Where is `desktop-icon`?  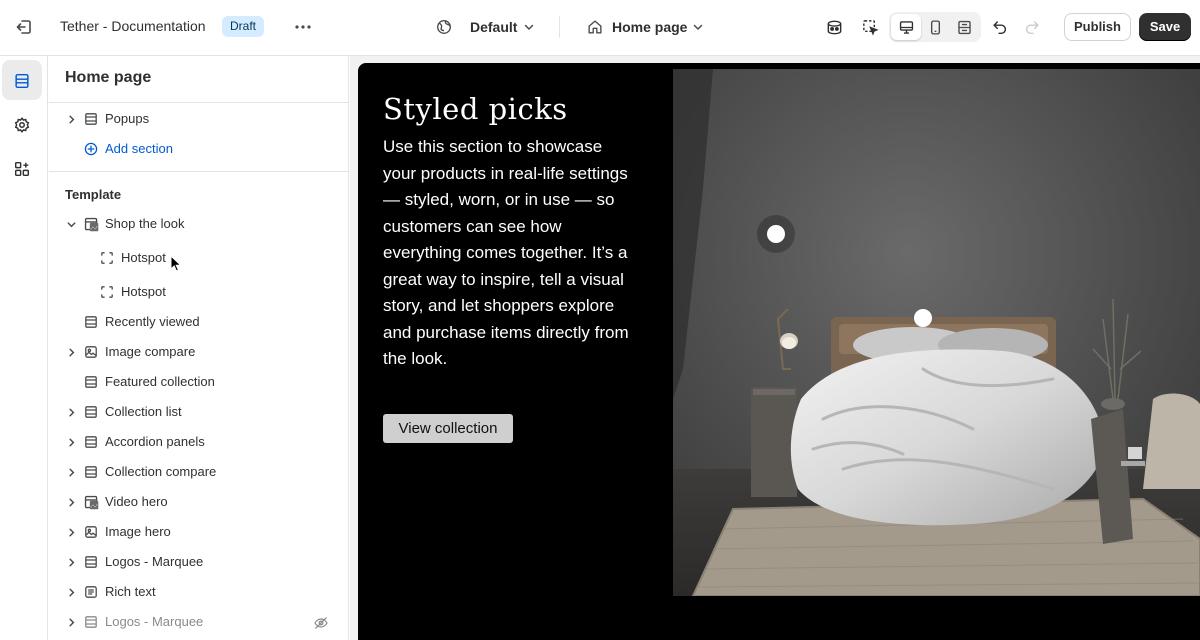
desktop-icon is located at coordinates (906, 27).